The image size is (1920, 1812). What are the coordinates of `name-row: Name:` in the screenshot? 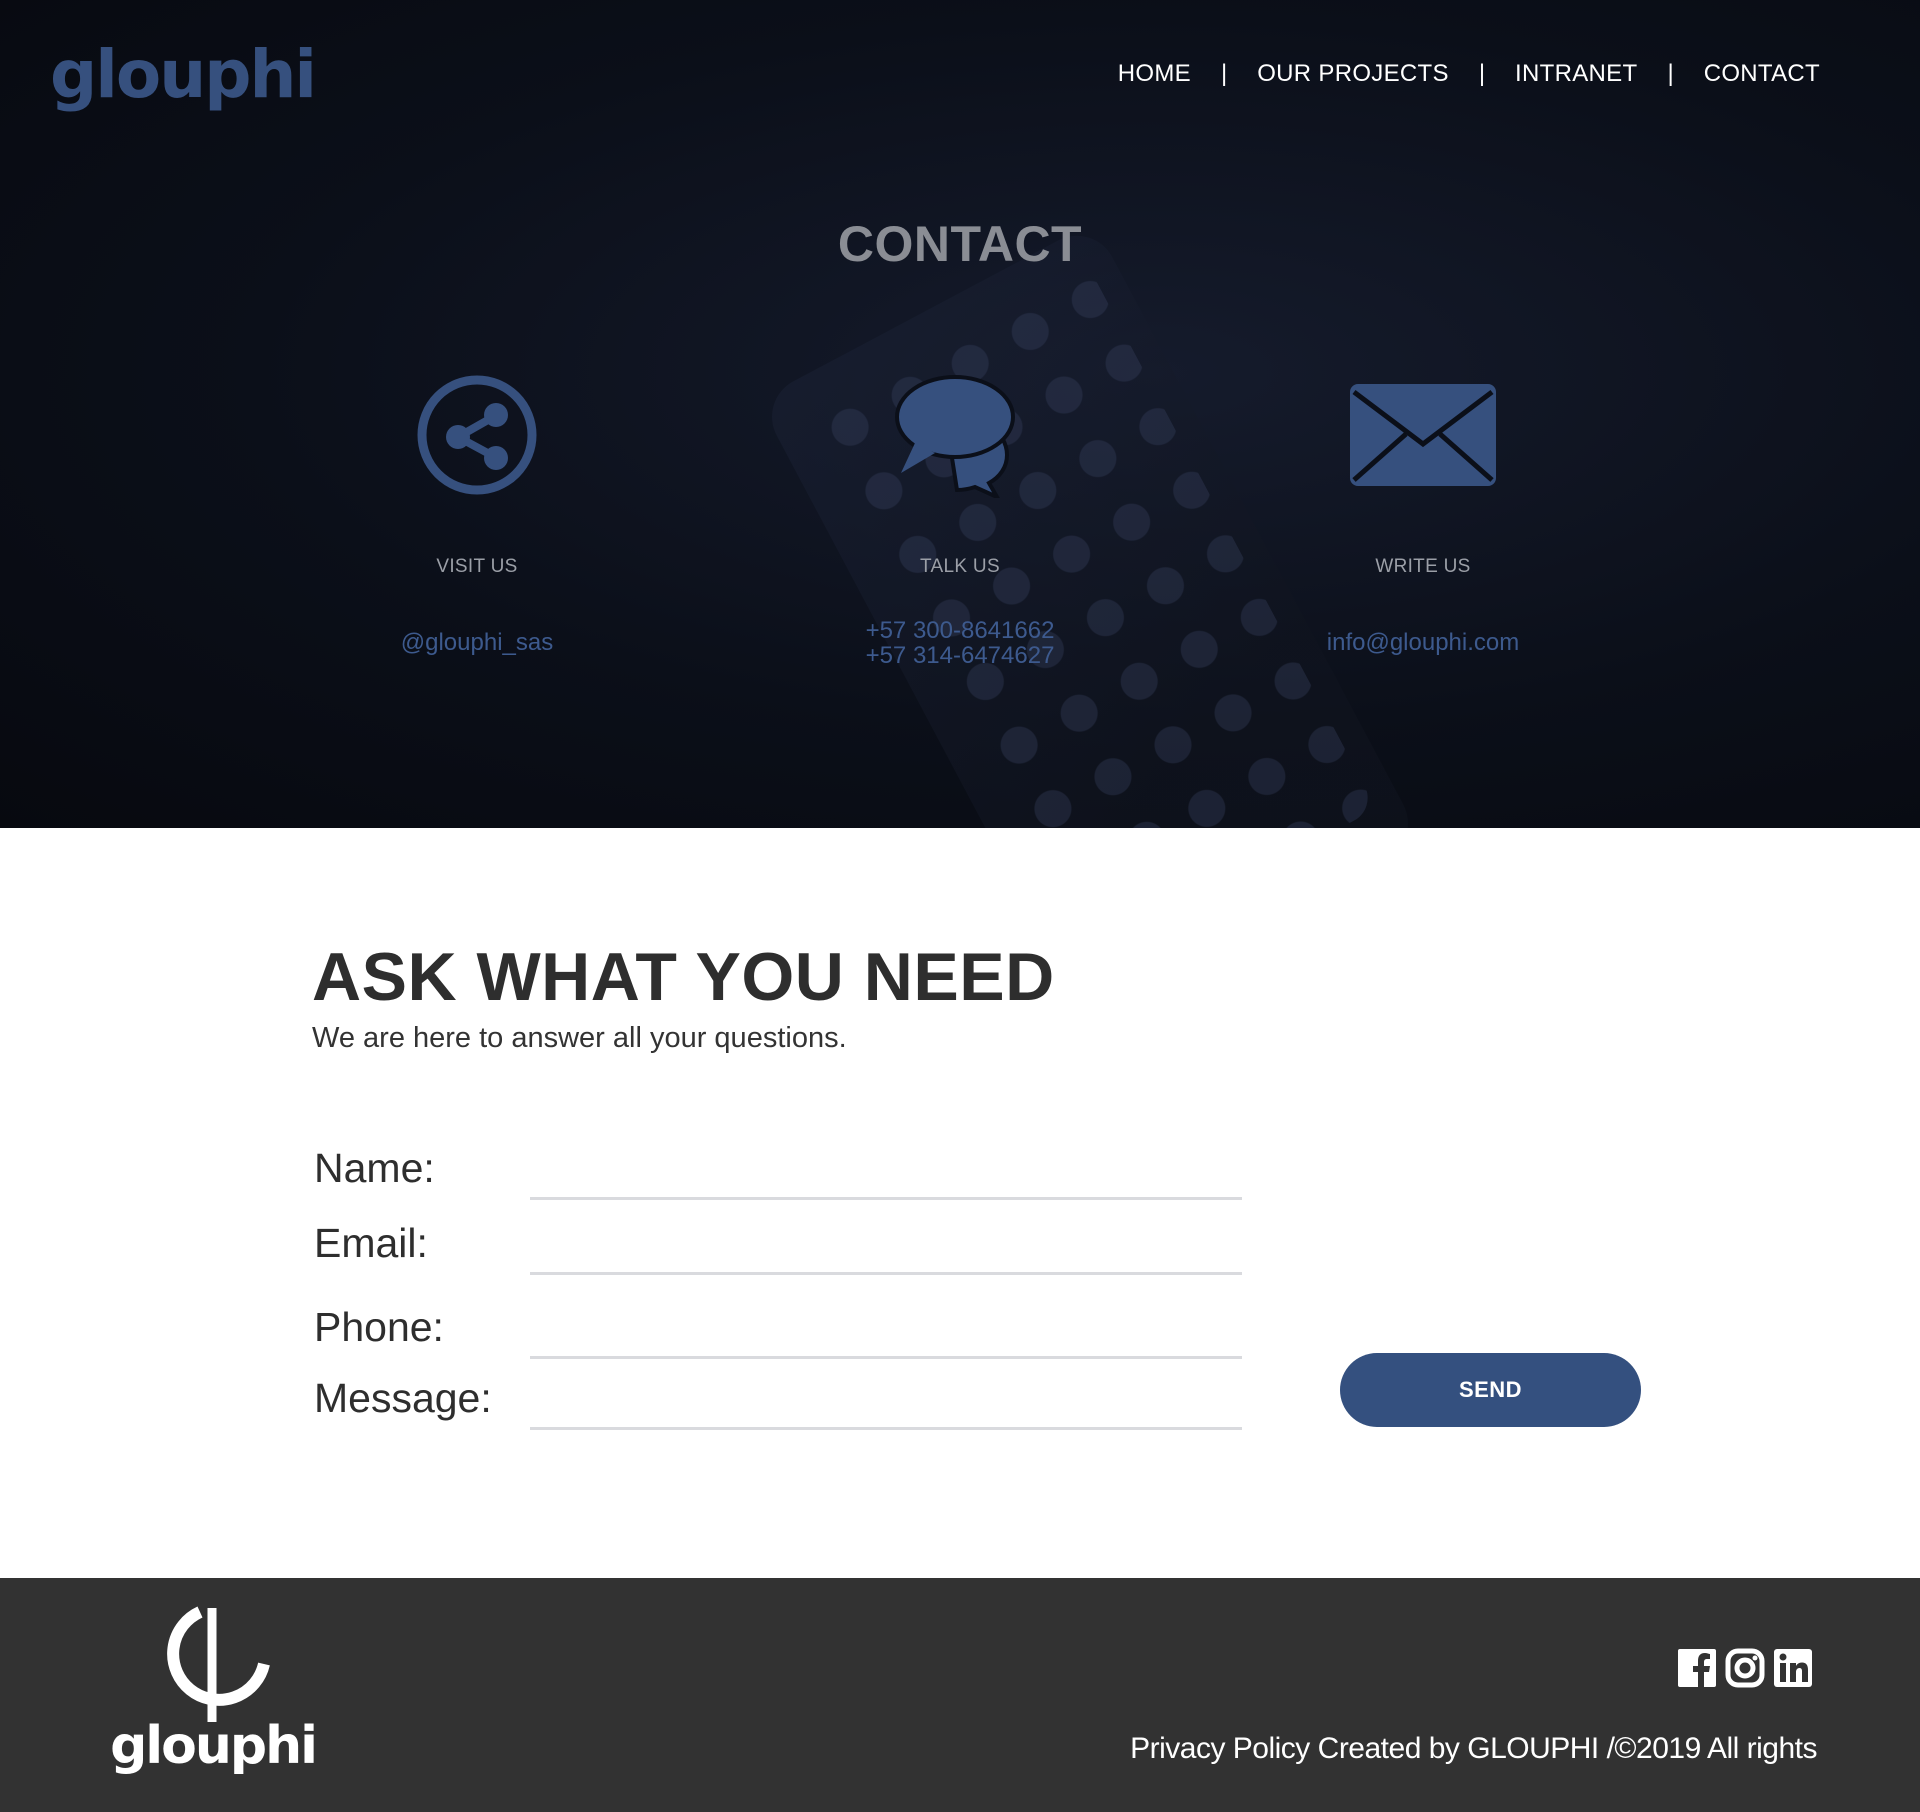 It's located at (779, 1170).